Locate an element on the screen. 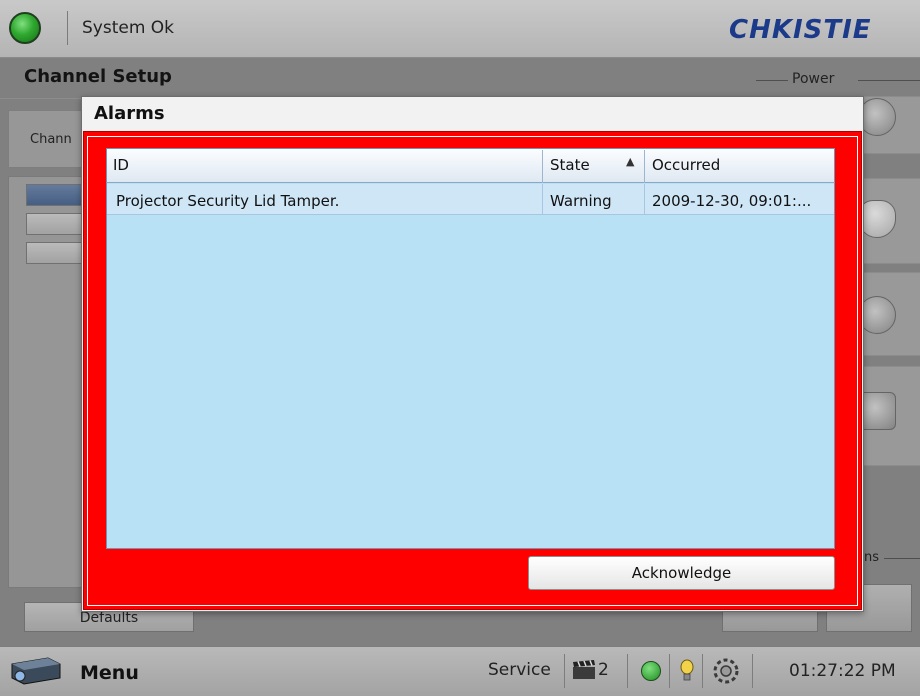  table-header is located at coordinates (470, 165).